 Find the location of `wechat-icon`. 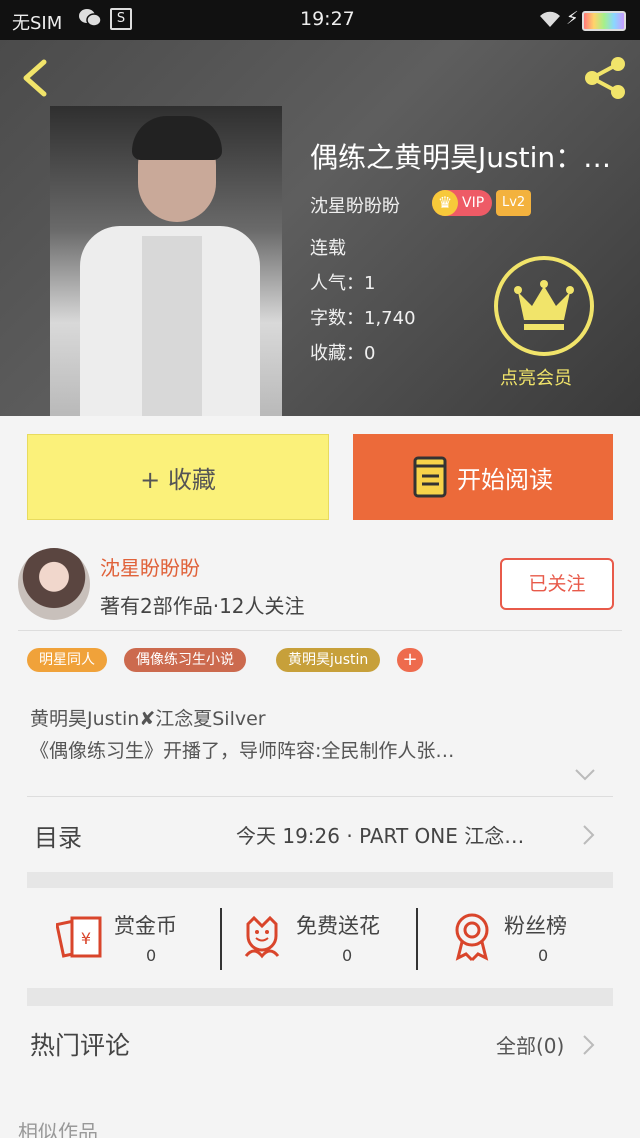

wechat-icon is located at coordinates (90, 18).